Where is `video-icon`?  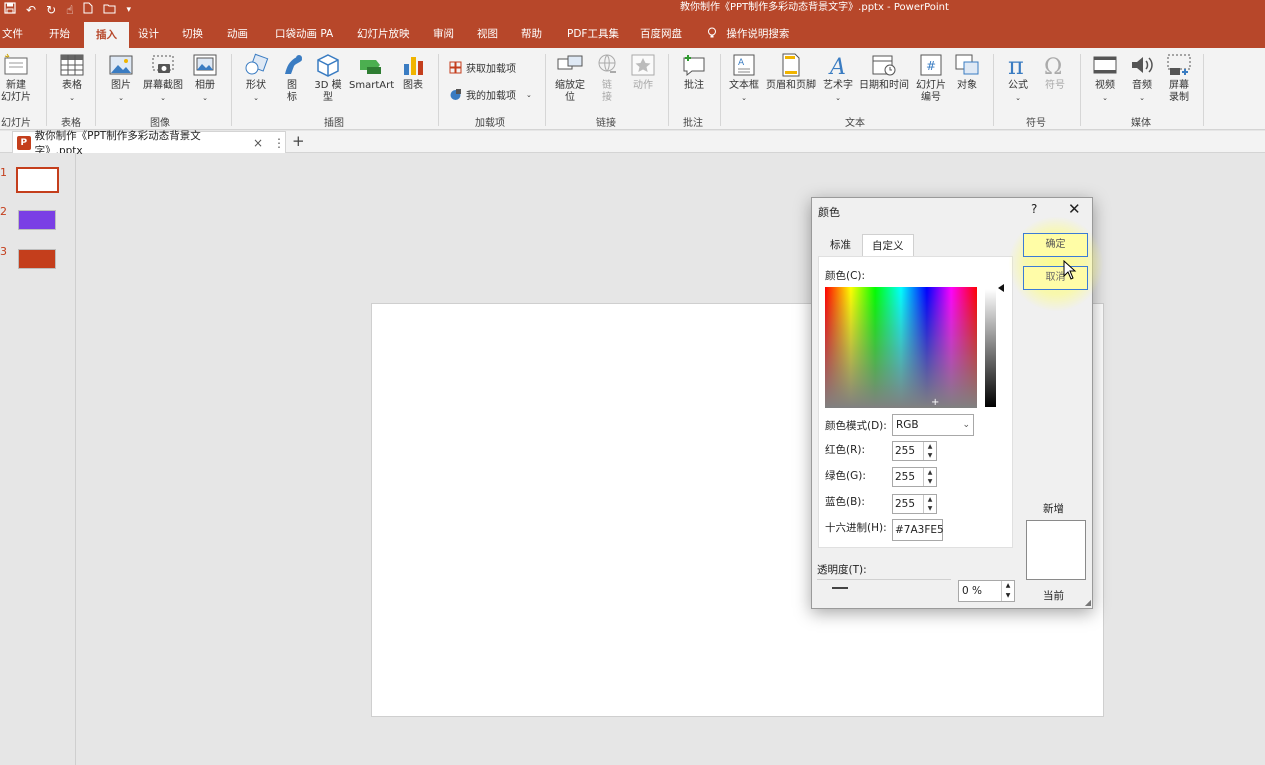 video-icon is located at coordinates (1105, 65).